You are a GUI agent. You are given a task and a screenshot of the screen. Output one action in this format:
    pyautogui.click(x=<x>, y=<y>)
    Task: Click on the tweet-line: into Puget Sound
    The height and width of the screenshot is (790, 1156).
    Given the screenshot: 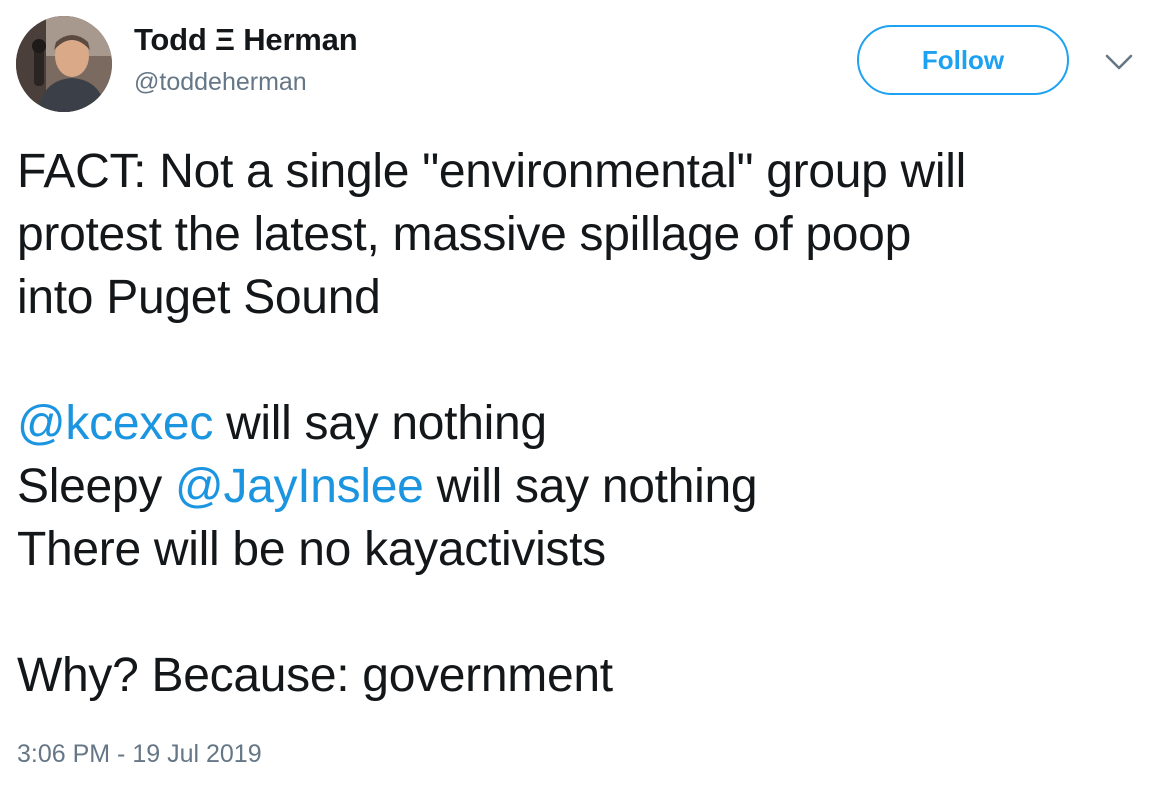 What is the action you would take?
    pyautogui.click(x=199, y=297)
    